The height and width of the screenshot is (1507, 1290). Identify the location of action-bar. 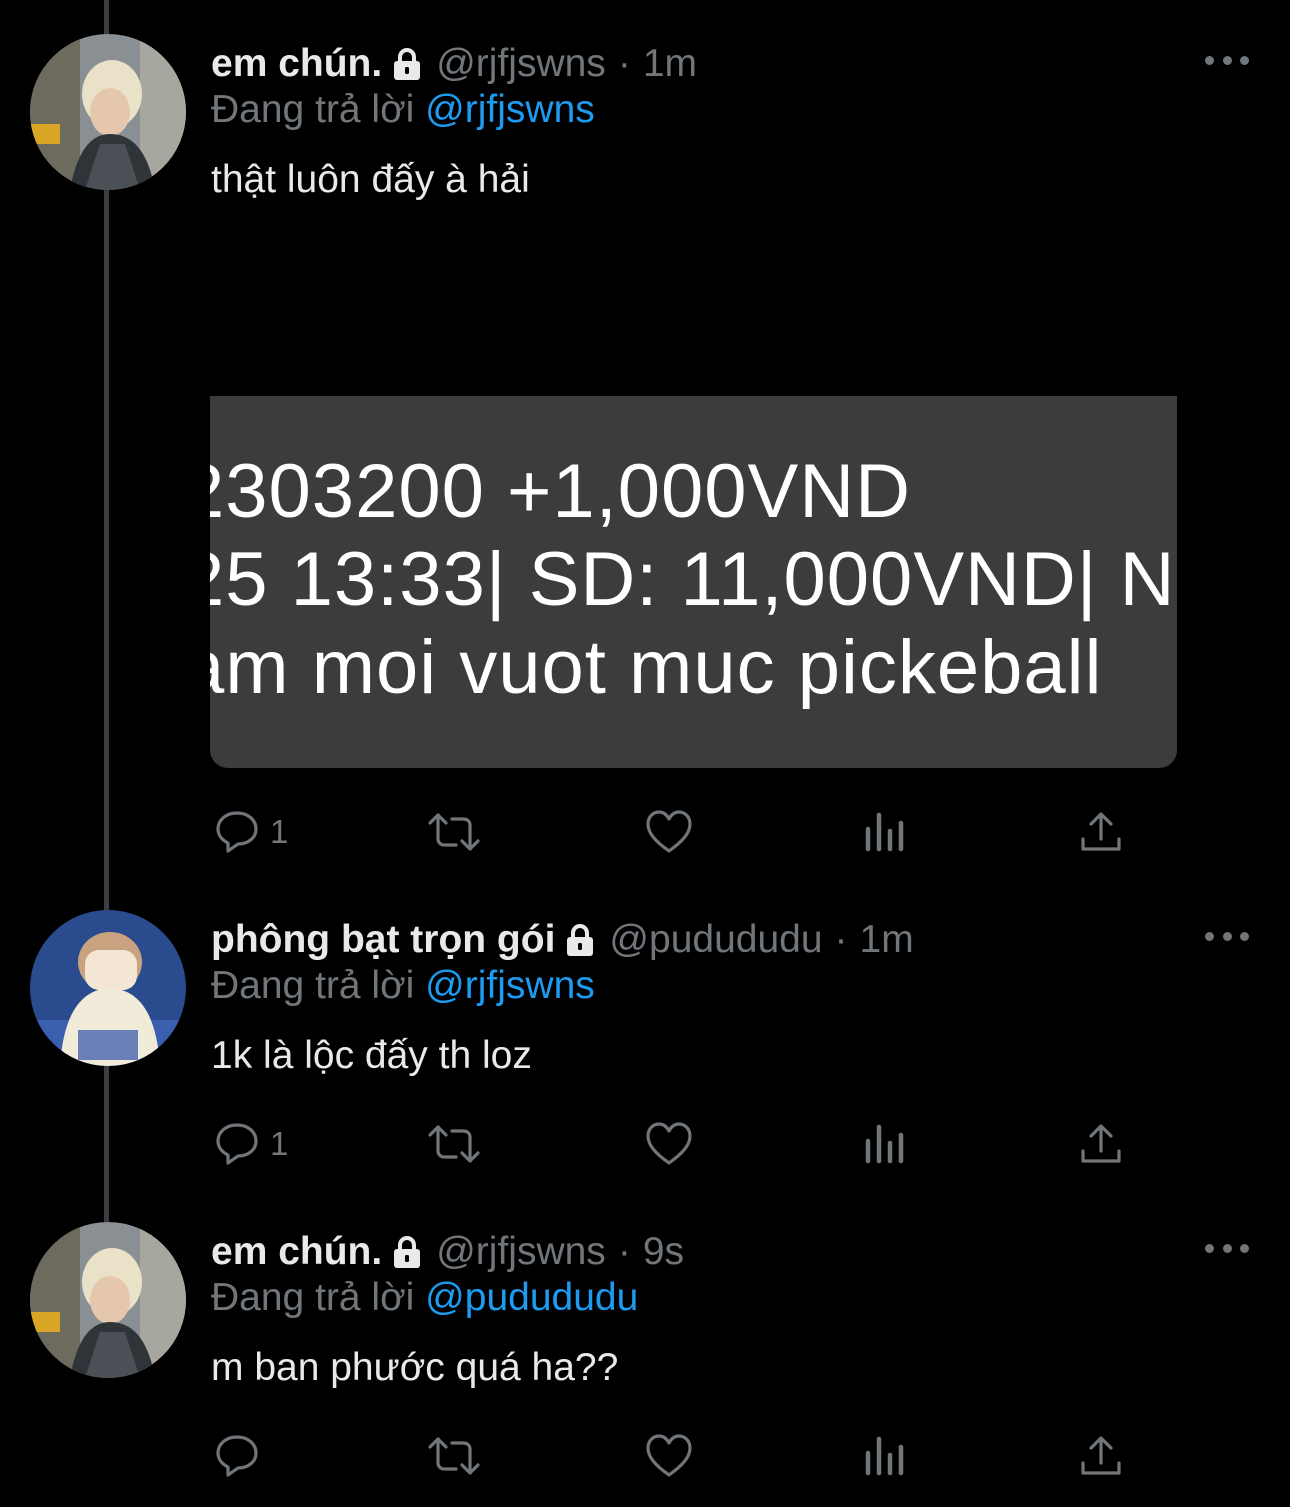
(645, 1456).